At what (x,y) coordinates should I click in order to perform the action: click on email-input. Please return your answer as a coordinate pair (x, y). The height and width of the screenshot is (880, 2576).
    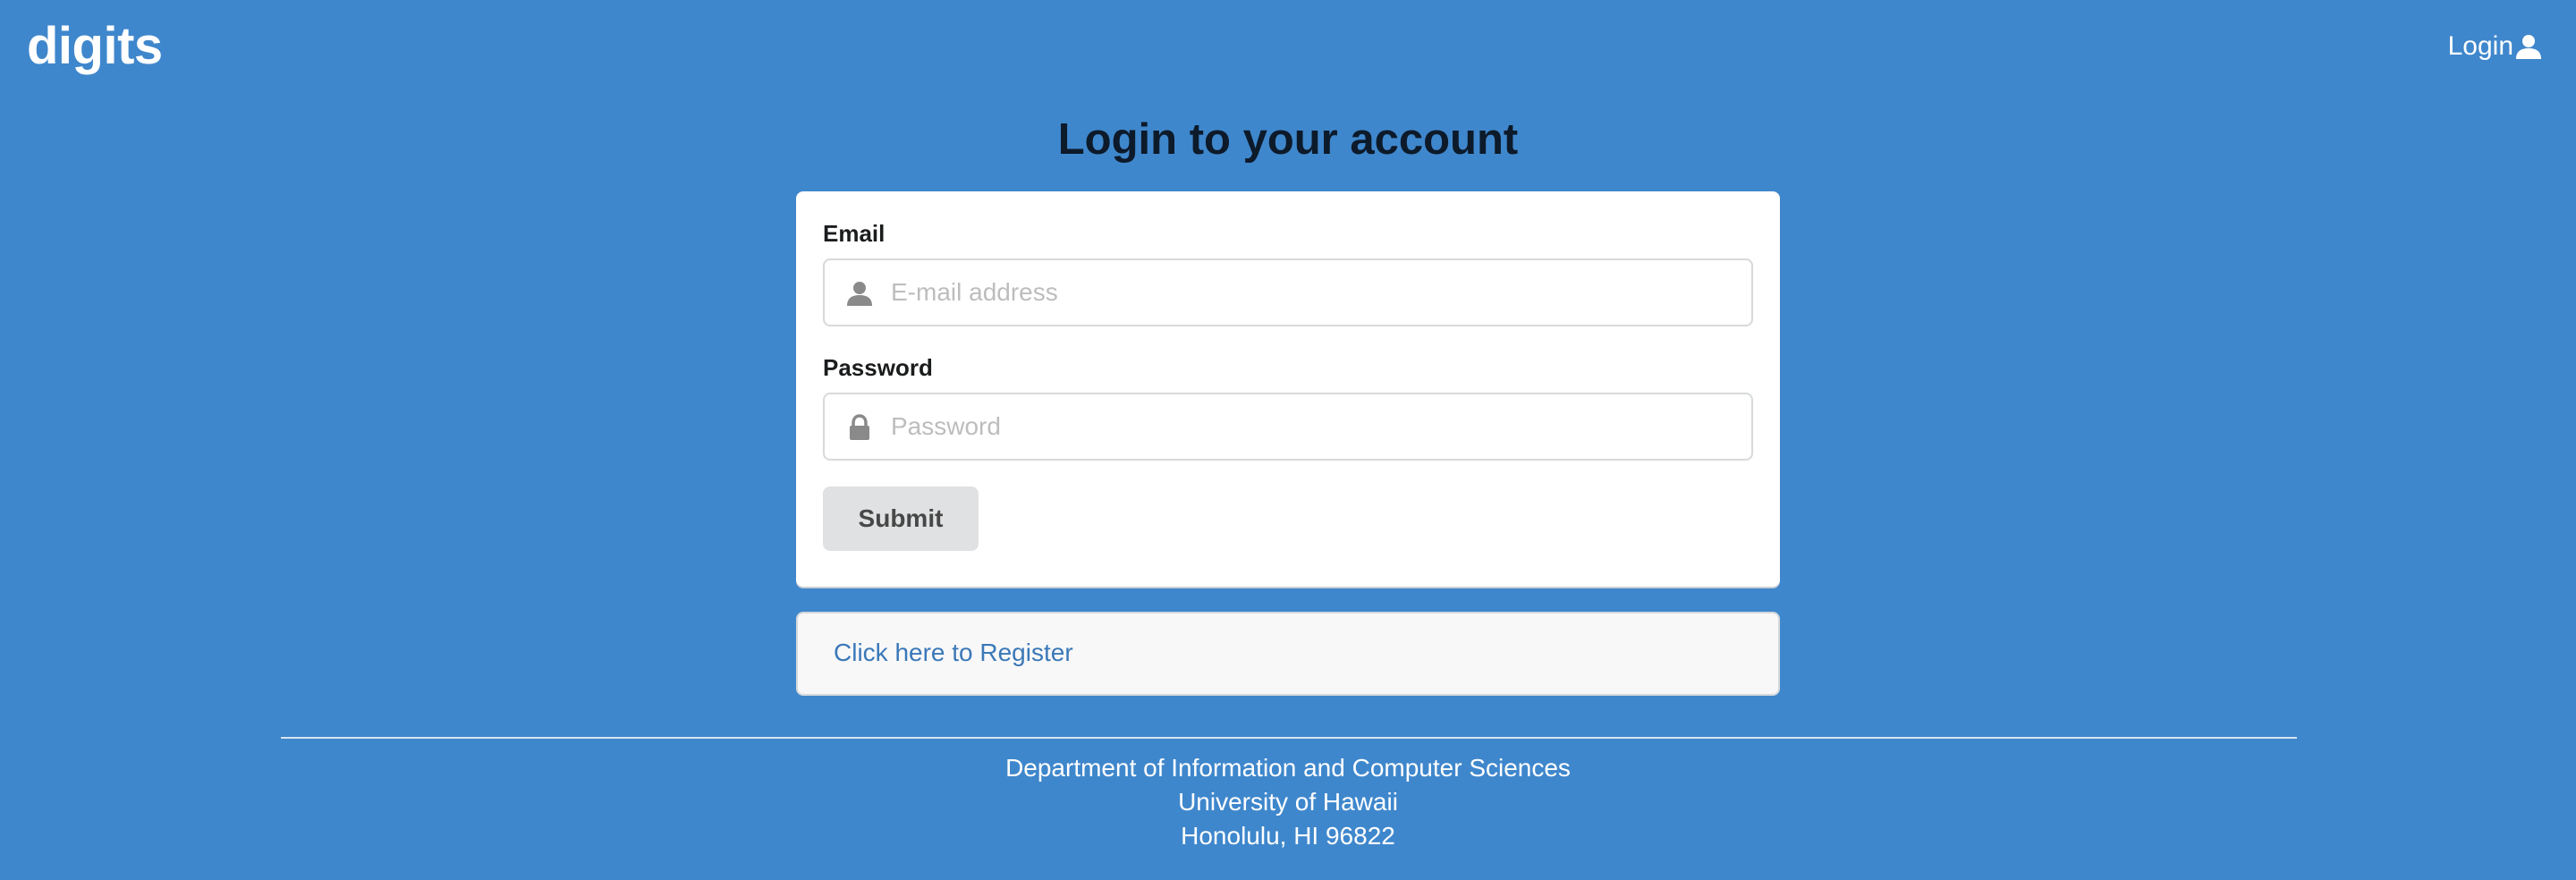
    Looking at the image, I should click on (1316, 292).